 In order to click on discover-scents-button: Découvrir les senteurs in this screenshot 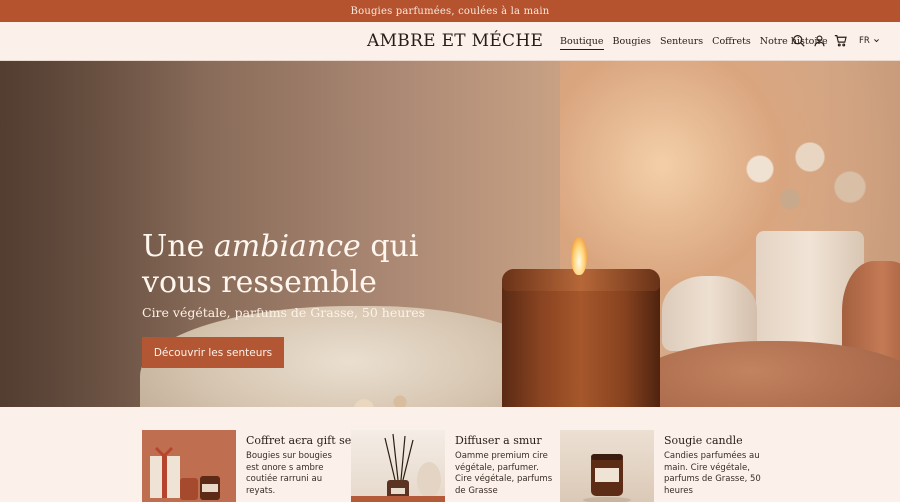, I will do `click(213, 352)`.